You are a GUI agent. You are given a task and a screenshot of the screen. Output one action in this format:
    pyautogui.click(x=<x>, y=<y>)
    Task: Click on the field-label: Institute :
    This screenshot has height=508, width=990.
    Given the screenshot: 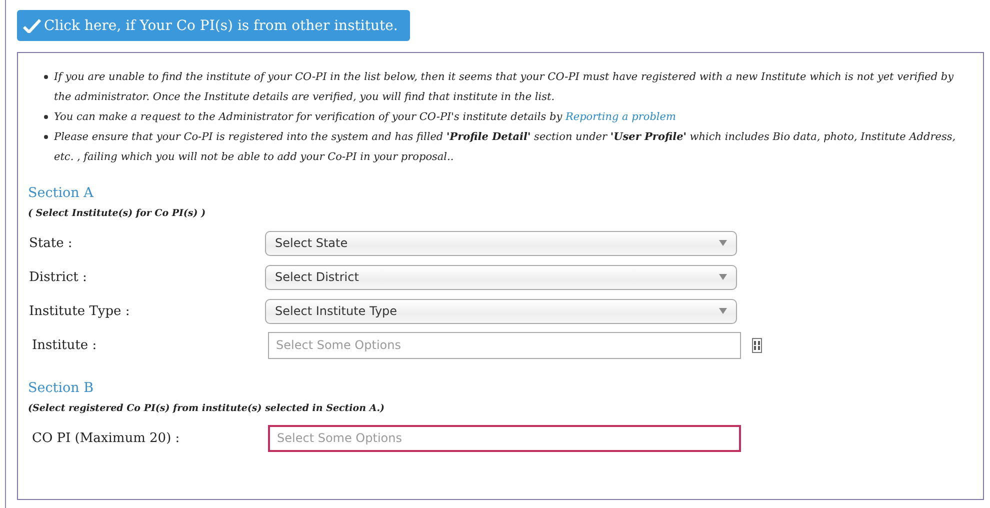 What is the action you would take?
    pyautogui.click(x=64, y=345)
    